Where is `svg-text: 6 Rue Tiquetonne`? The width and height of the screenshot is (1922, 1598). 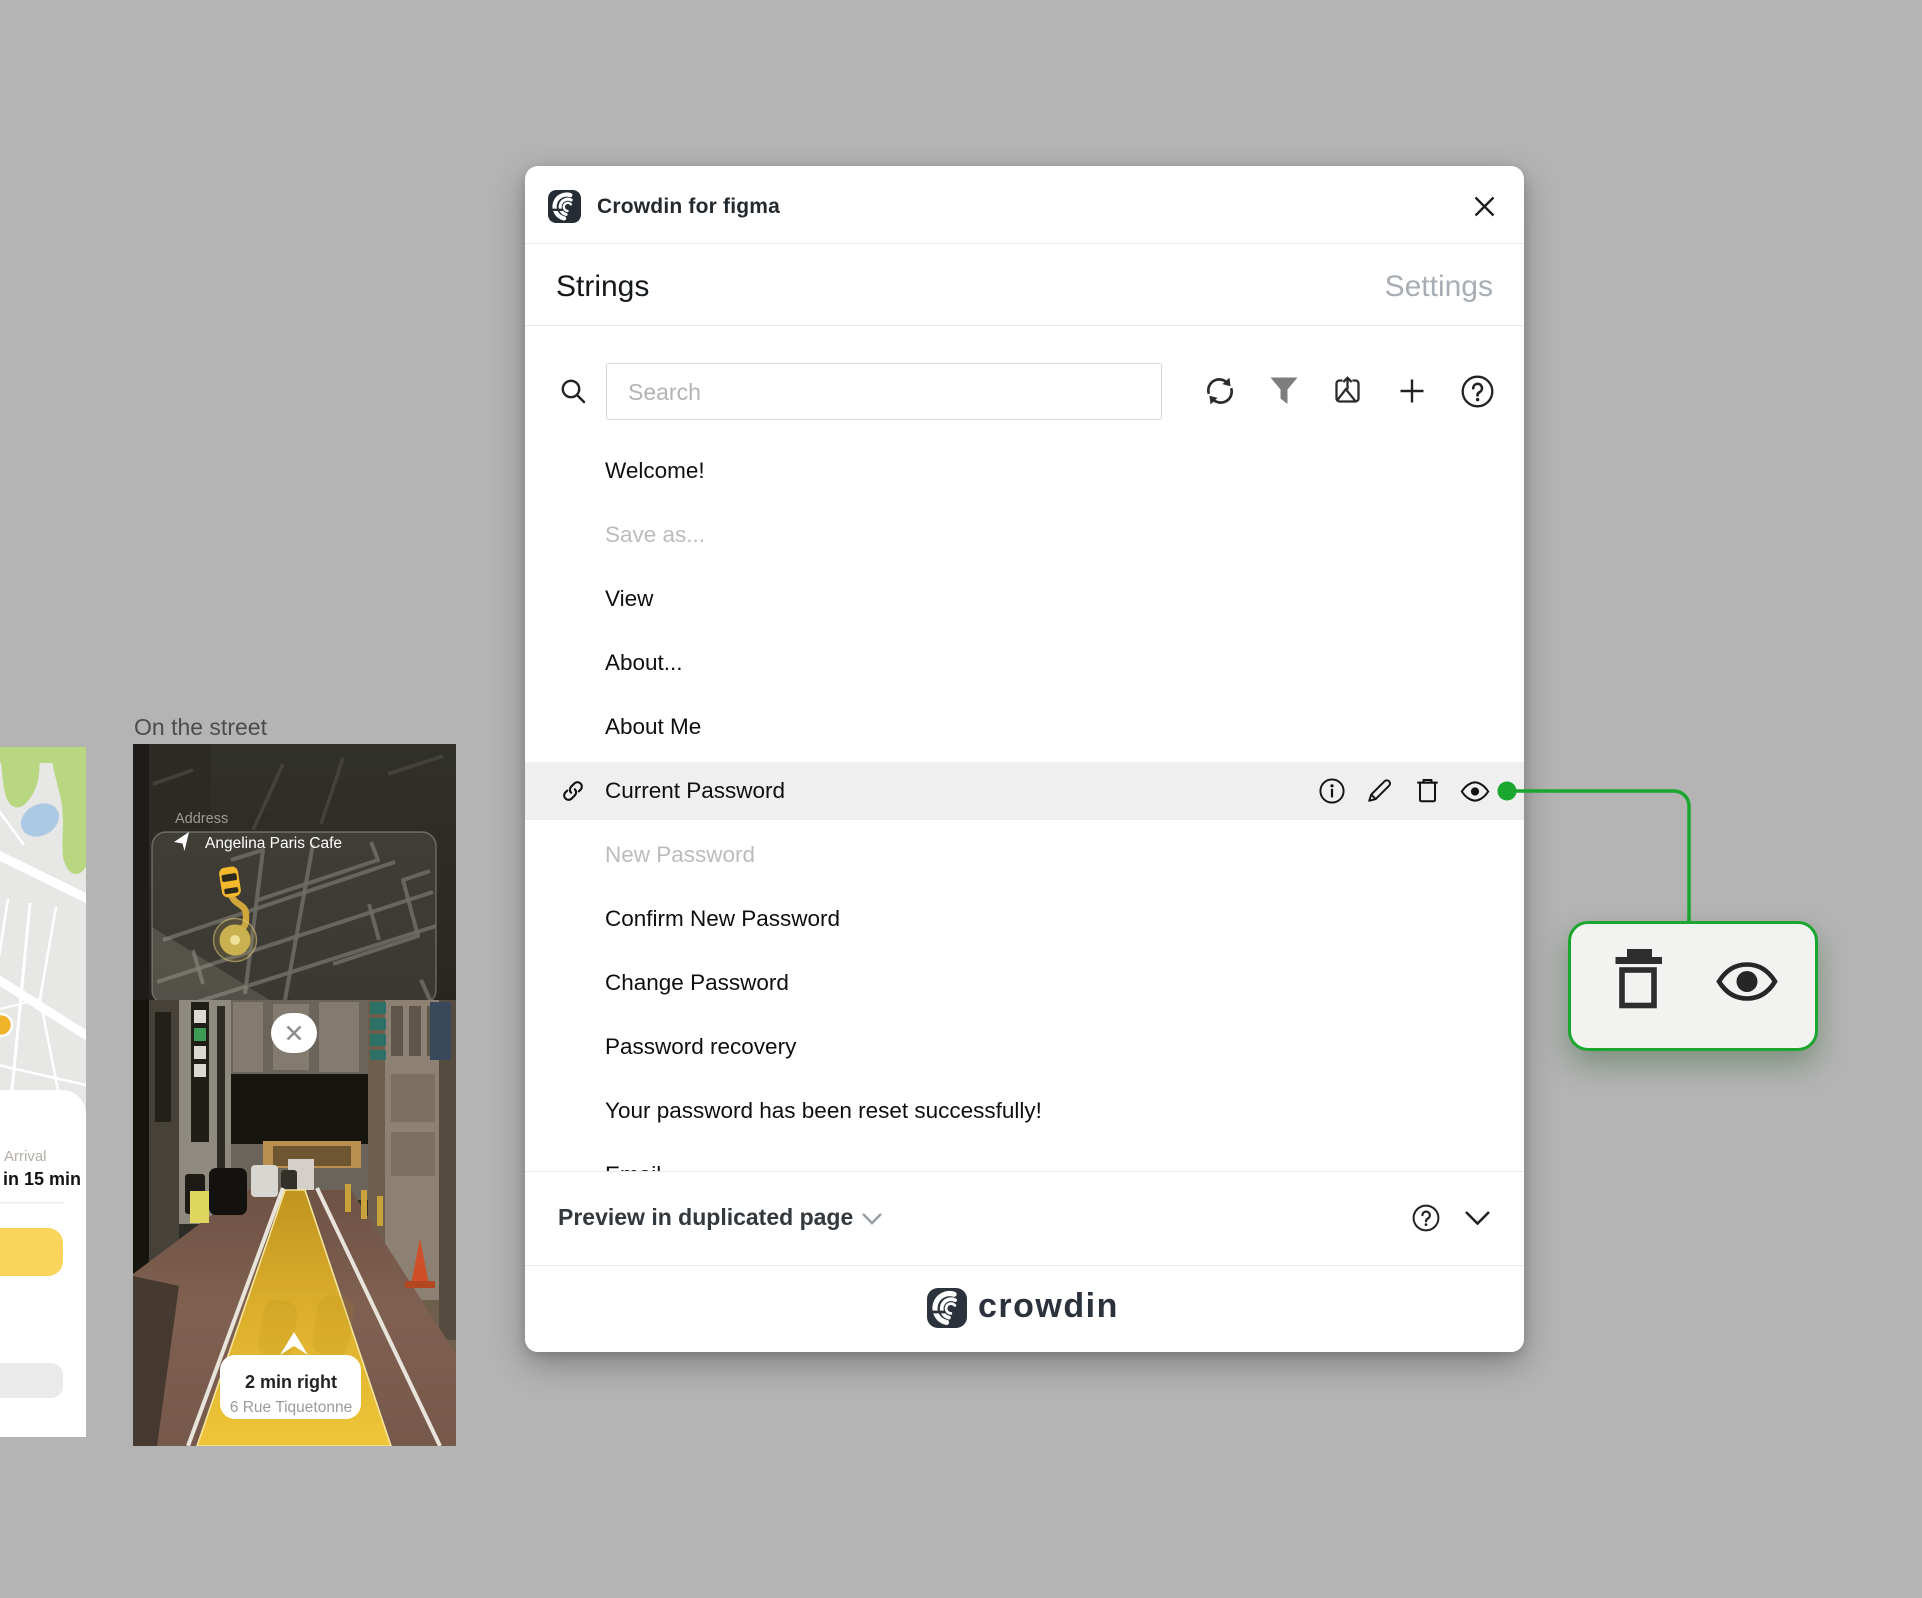
svg-text: 6 Rue Tiquetonne is located at coordinates (291, 1407).